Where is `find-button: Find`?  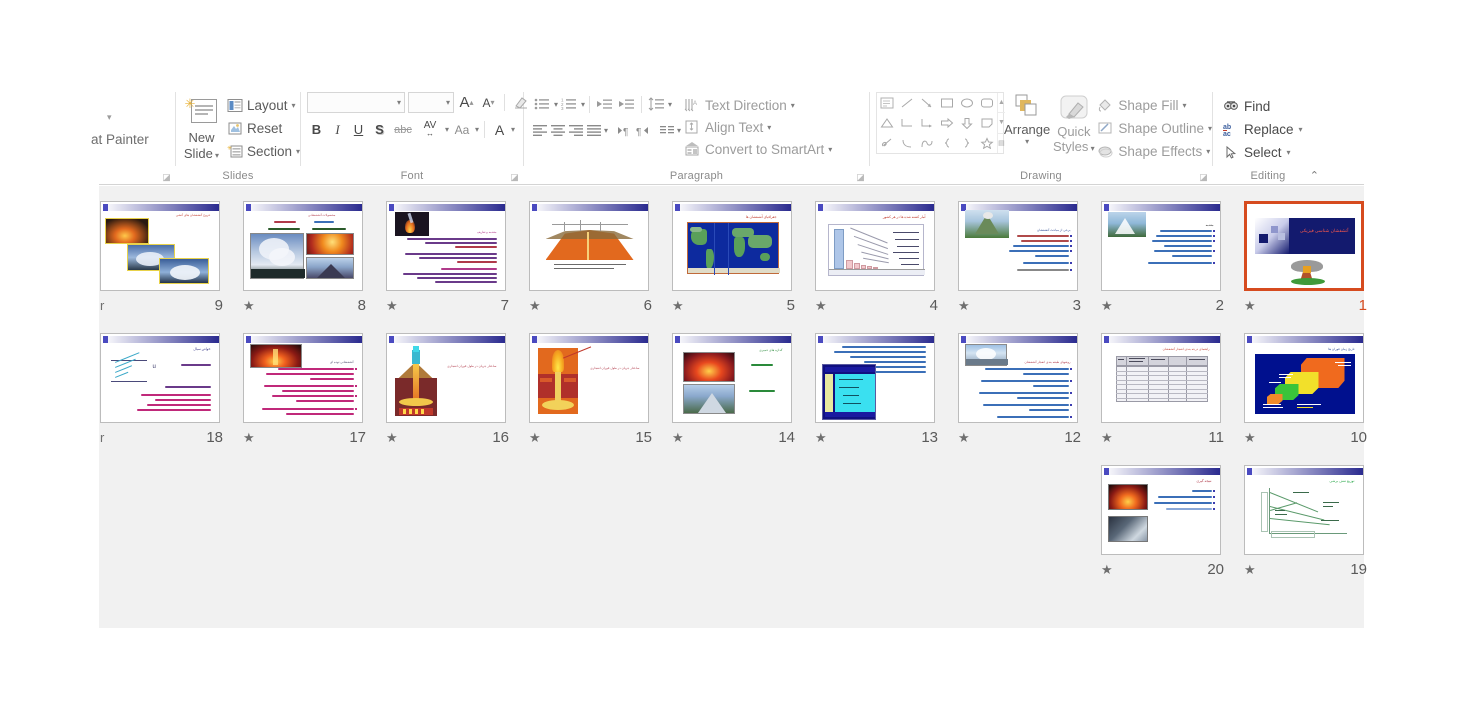 find-button: Find is located at coordinates (1263, 106).